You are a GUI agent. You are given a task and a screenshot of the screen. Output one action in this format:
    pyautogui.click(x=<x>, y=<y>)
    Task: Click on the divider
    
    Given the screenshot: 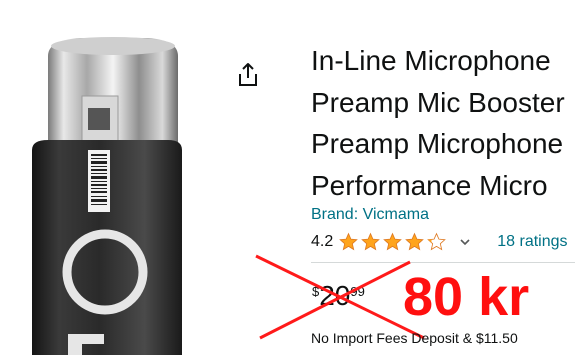 What is the action you would take?
    pyautogui.click(x=443, y=262)
    